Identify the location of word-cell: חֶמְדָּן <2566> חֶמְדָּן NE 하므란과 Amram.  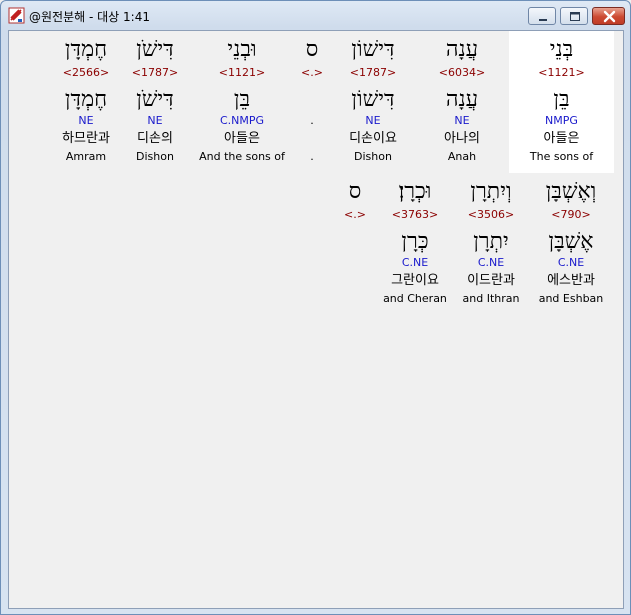
(86, 102).